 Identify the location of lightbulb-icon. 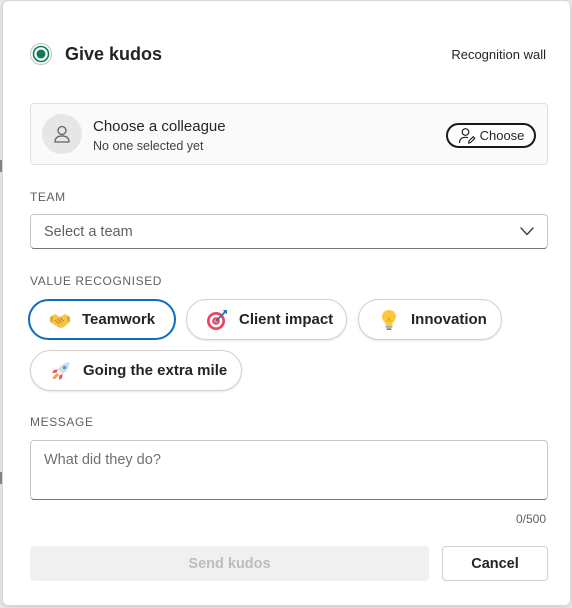
(389, 319).